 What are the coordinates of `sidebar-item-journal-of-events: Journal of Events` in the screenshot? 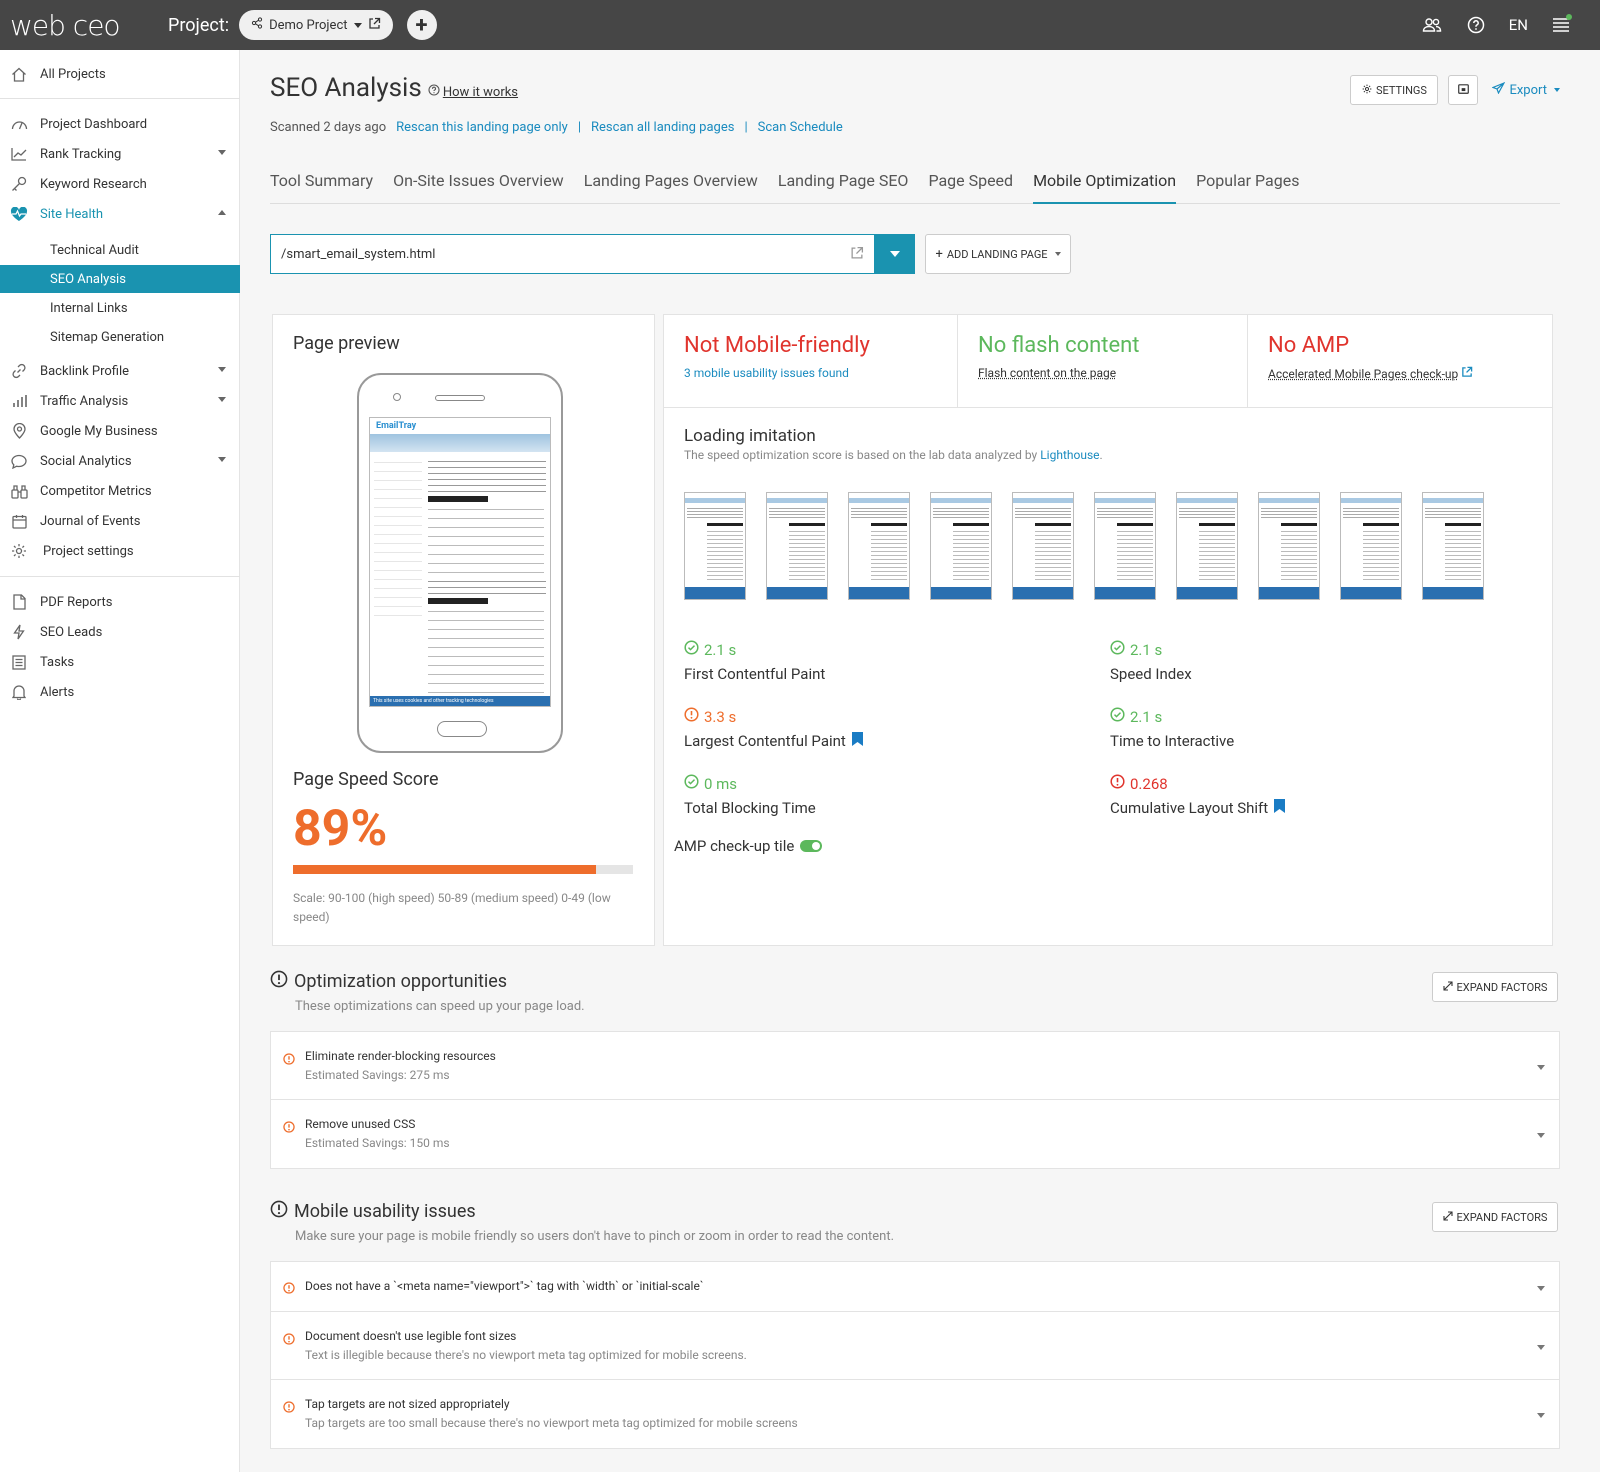 It's located at (120, 521).